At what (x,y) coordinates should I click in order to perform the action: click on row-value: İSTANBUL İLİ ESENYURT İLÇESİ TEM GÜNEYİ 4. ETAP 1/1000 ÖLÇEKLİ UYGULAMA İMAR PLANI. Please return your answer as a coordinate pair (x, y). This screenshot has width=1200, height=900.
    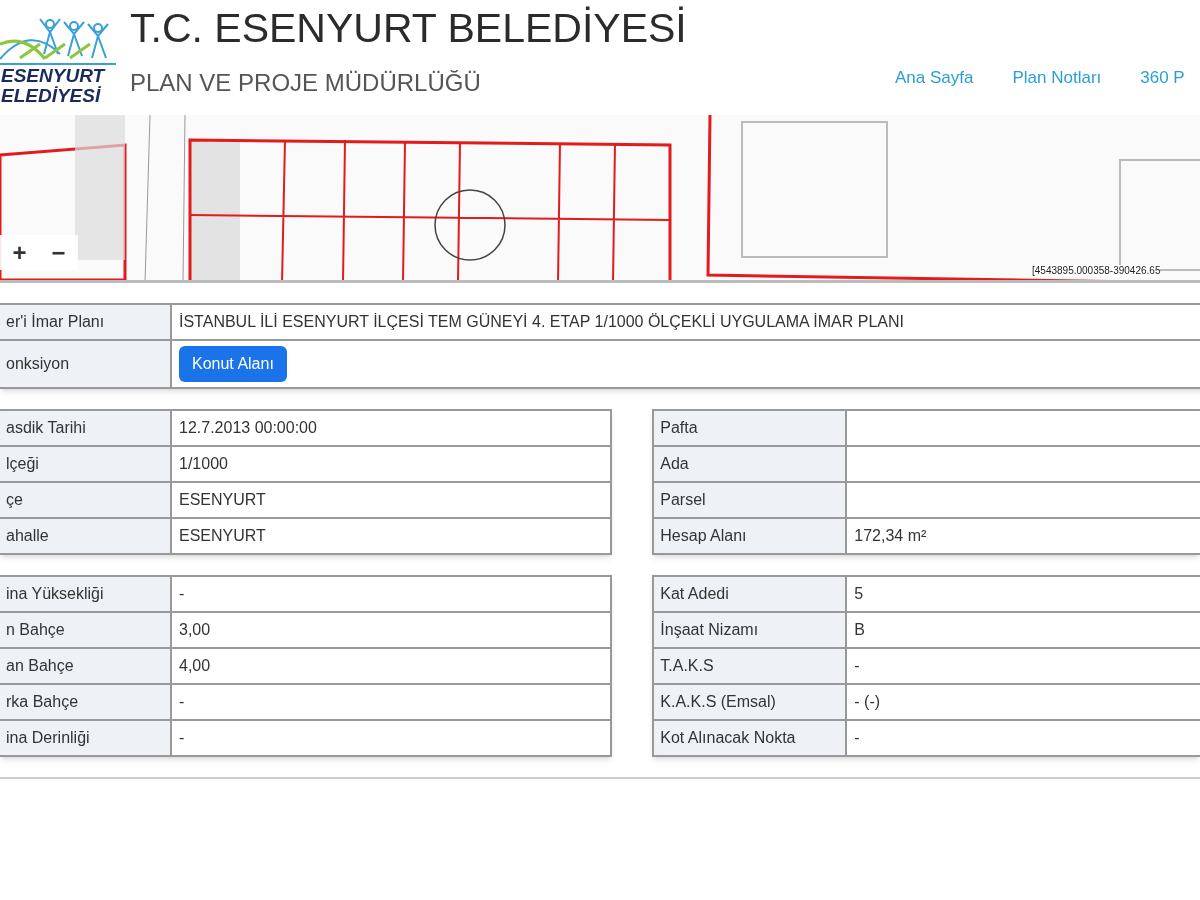
    Looking at the image, I should click on (541, 322).